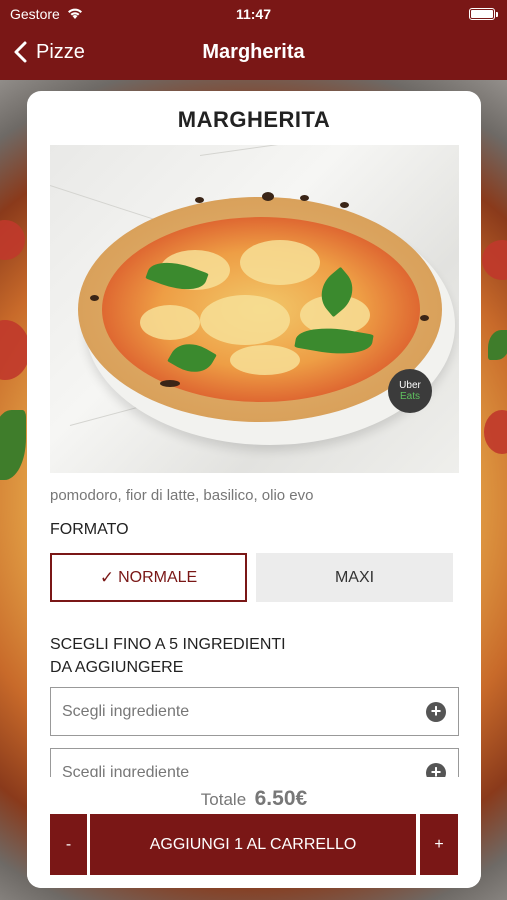 Image resolution: width=507 pixels, height=900 pixels. I want to click on increase-quantity-button: +, so click(439, 844).